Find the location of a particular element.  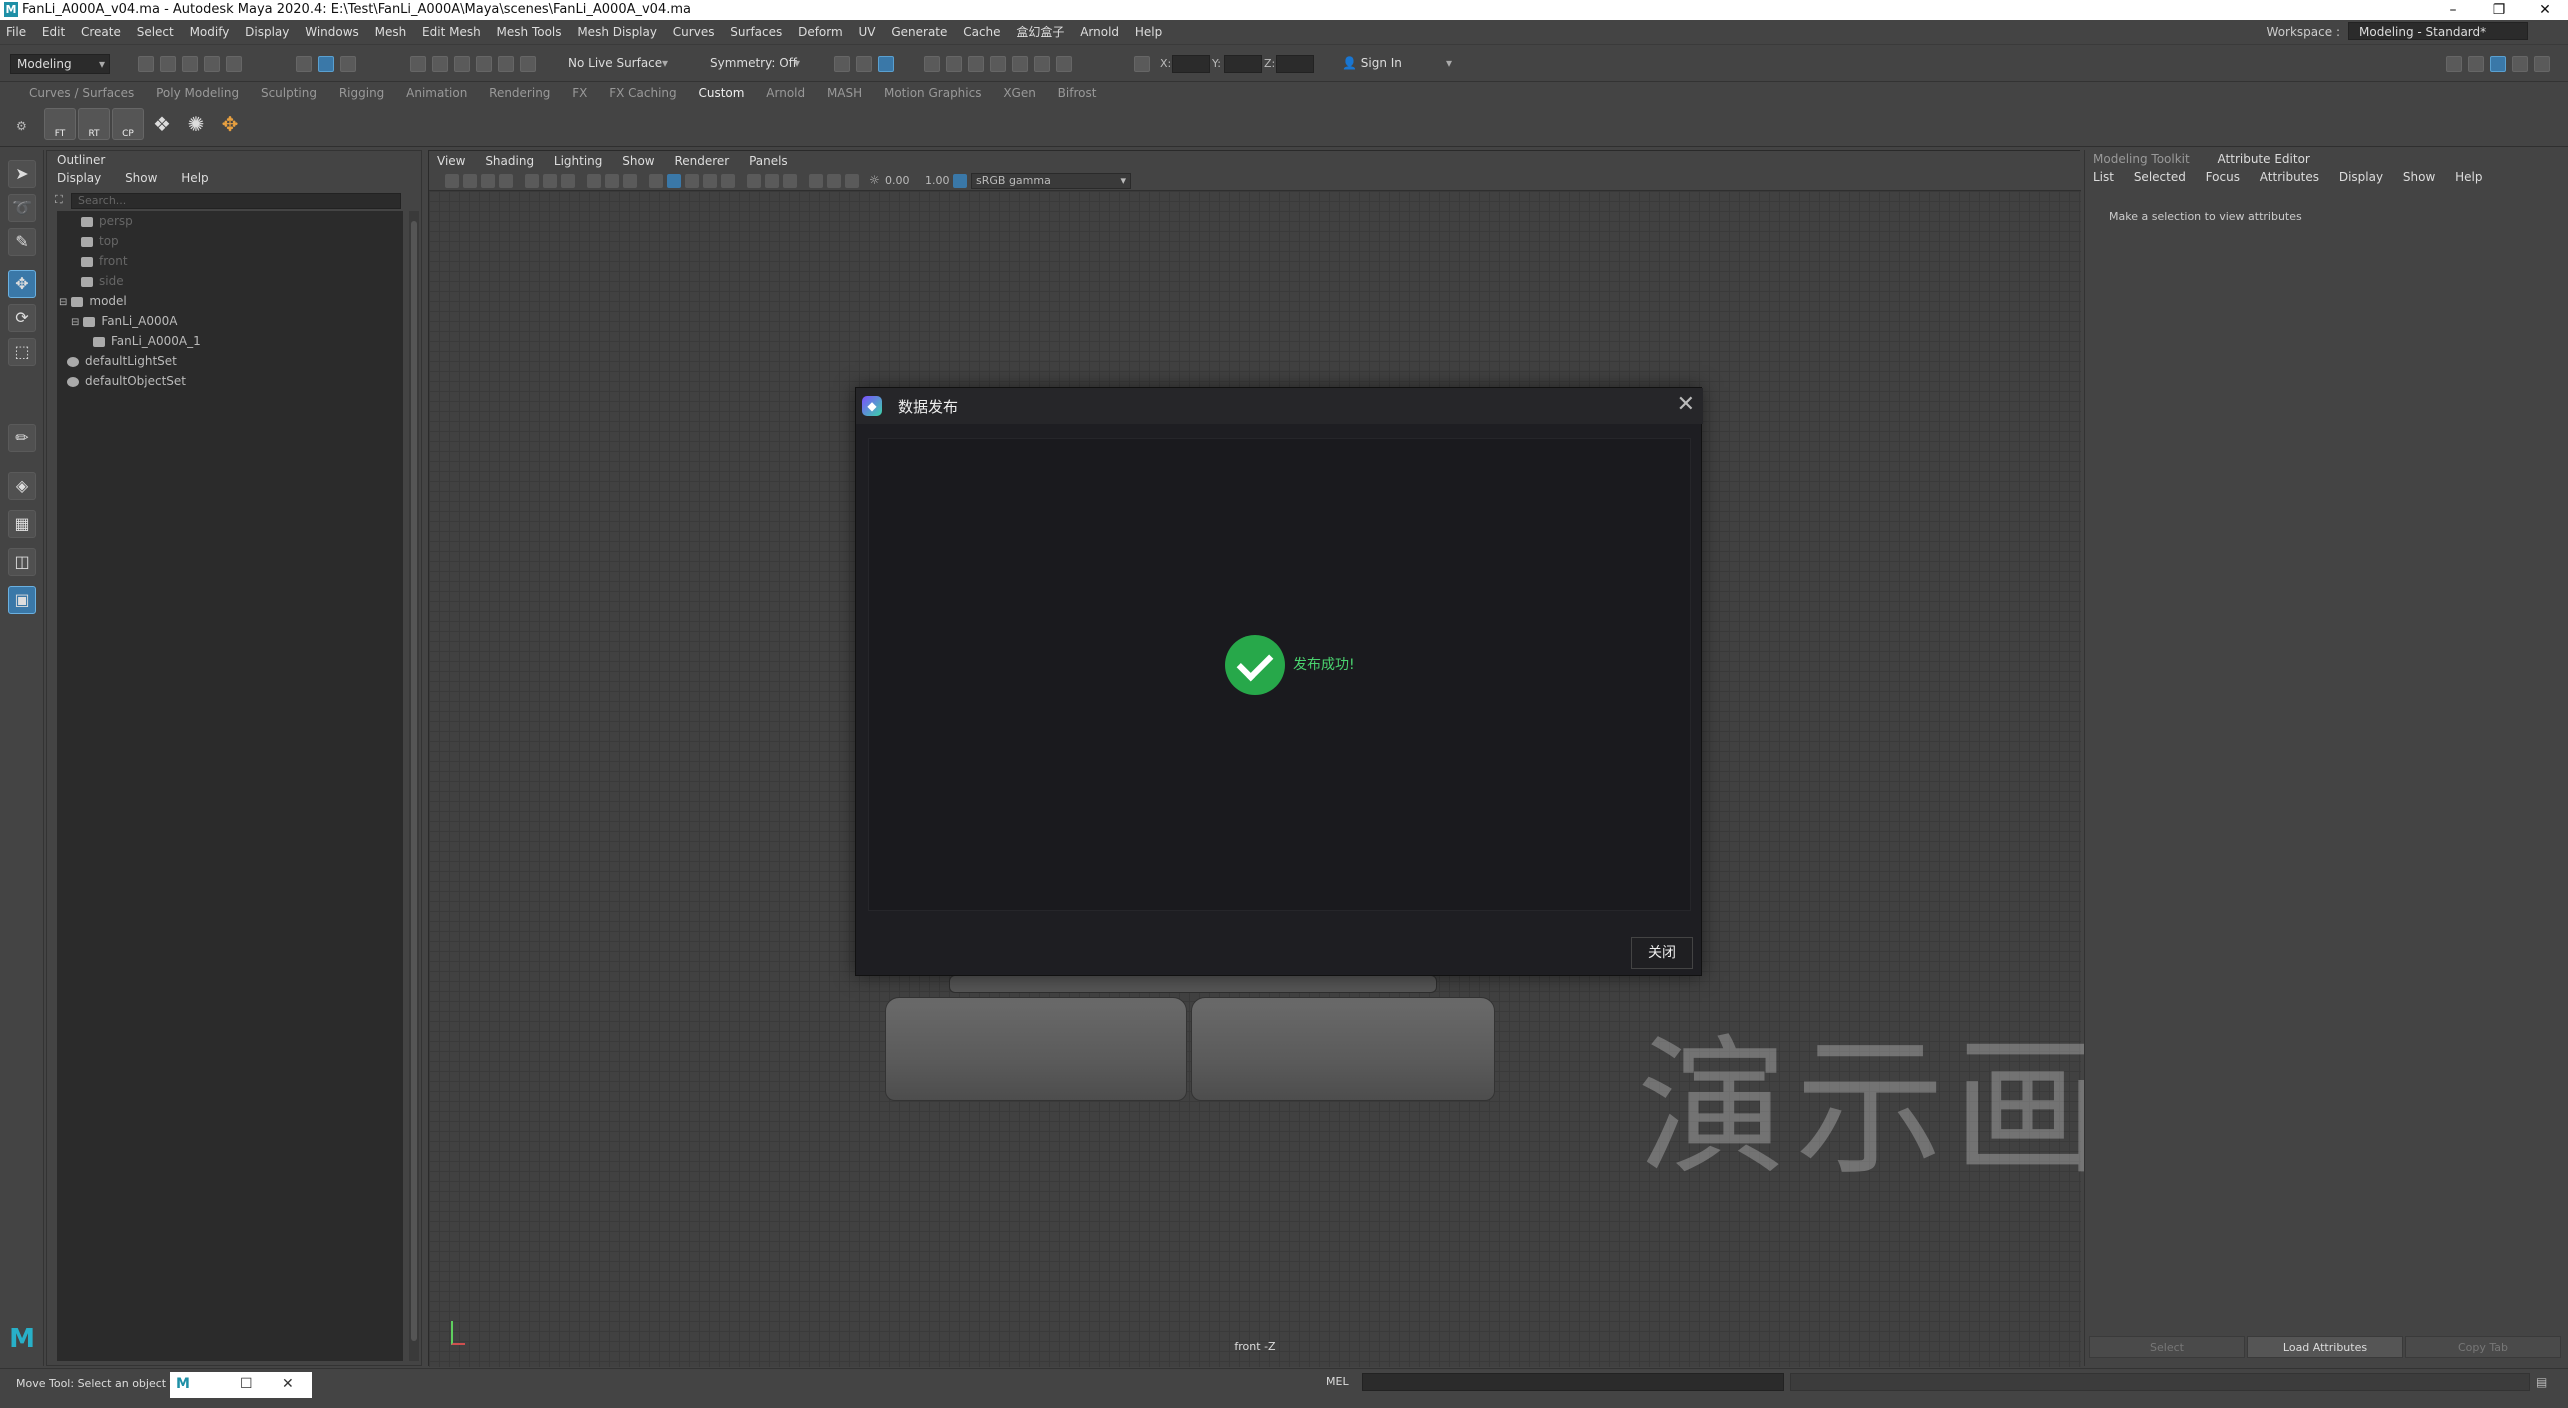

menu-uv: UV is located at coordinates (867, 32).